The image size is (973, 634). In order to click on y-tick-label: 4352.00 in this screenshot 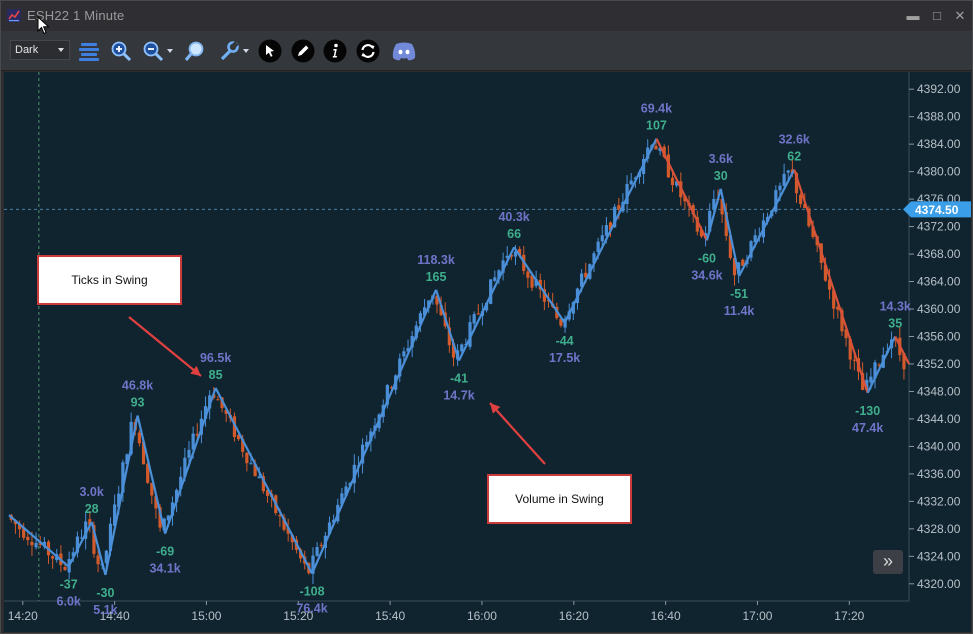, I will do `click(939, 364)`.